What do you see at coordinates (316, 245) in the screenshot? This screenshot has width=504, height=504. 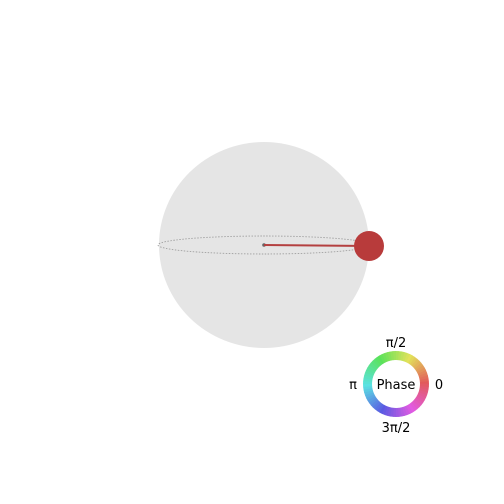 I see `state-vector-line` at bounding box center [316, 245].